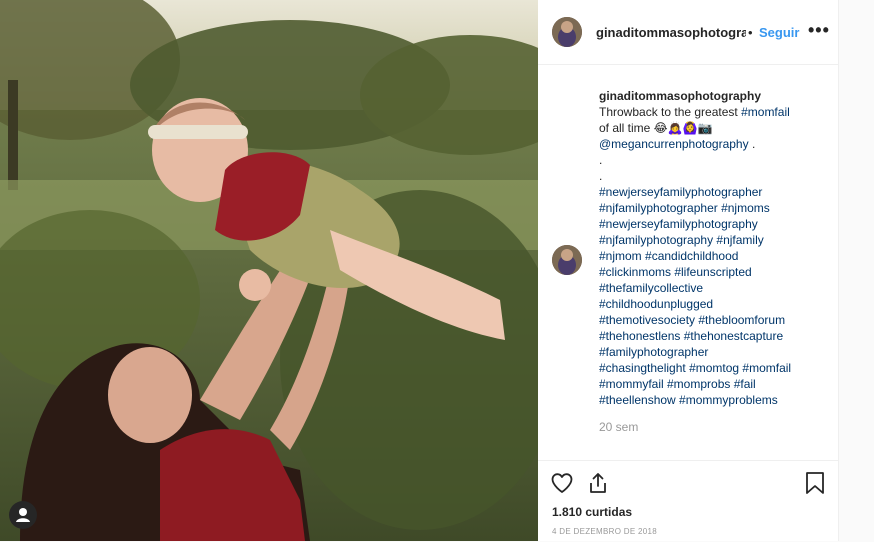 The height and width of the screenshot is (542, 874). Describe the element at coordinates (592, 512) in the screenshot. I see `likes-count: 1.810 curtidas` at that location.